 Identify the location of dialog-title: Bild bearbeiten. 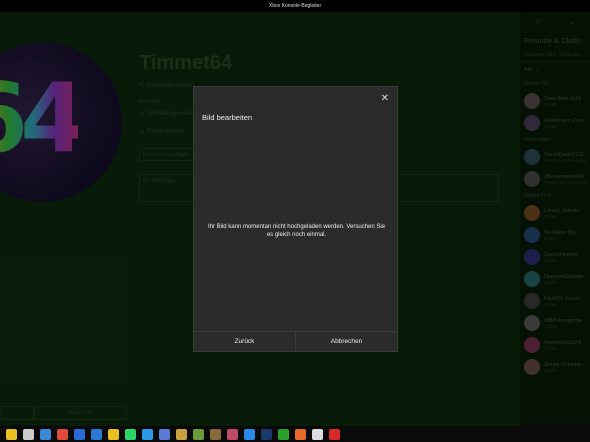
(227, 117).